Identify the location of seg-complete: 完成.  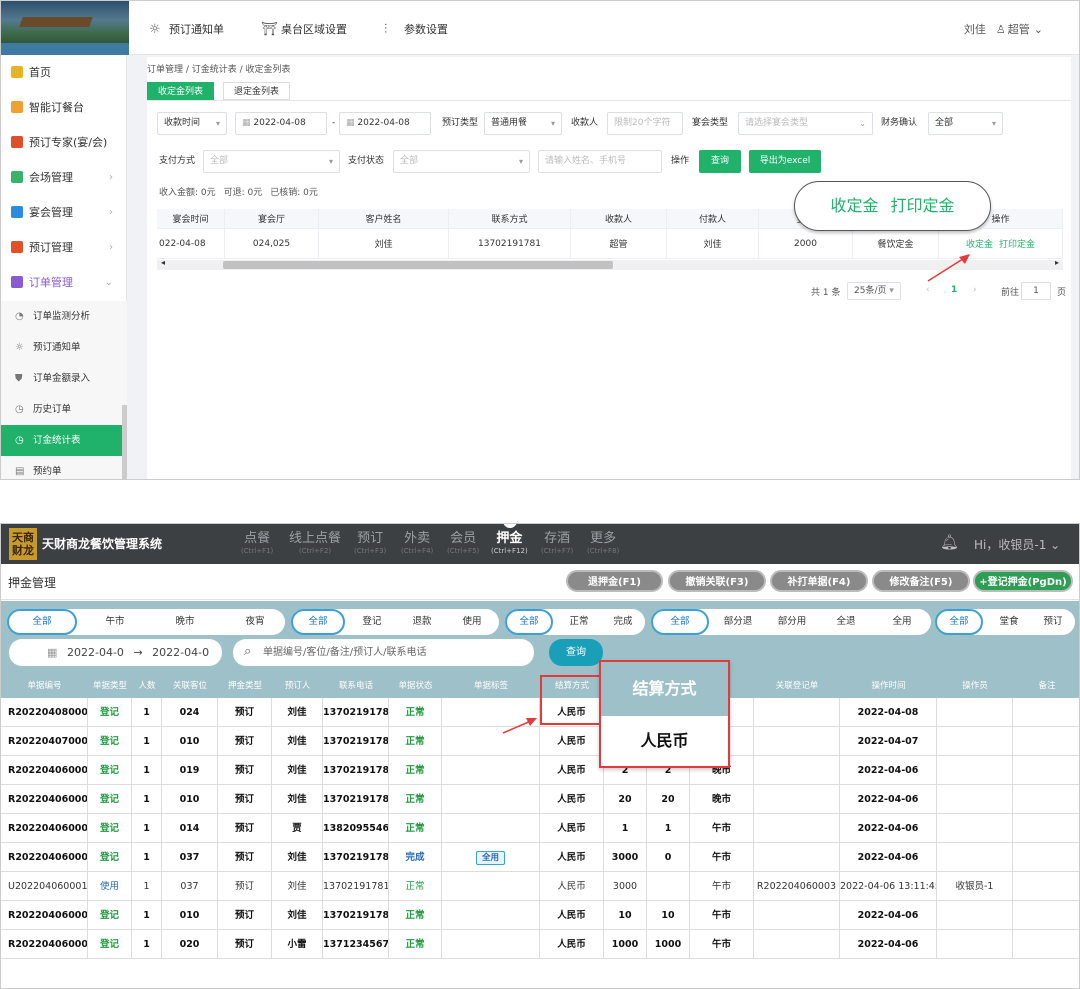
(623, 622).